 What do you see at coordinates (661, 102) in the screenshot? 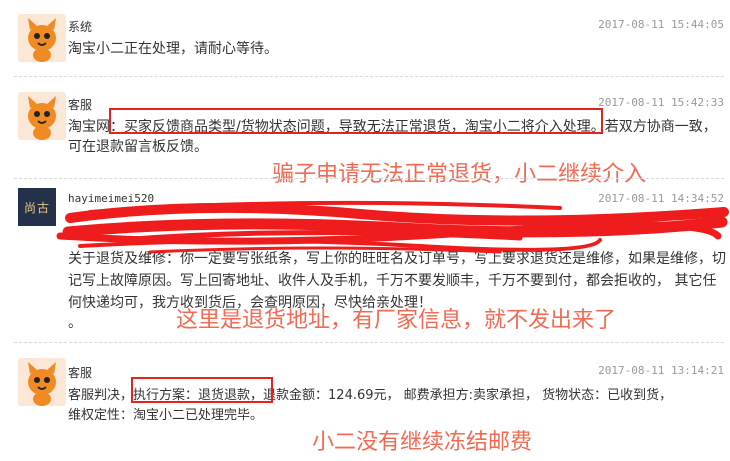
I see `message-timestamp: 2017-08-11 15:42:33` at bounding box center [661, 102].